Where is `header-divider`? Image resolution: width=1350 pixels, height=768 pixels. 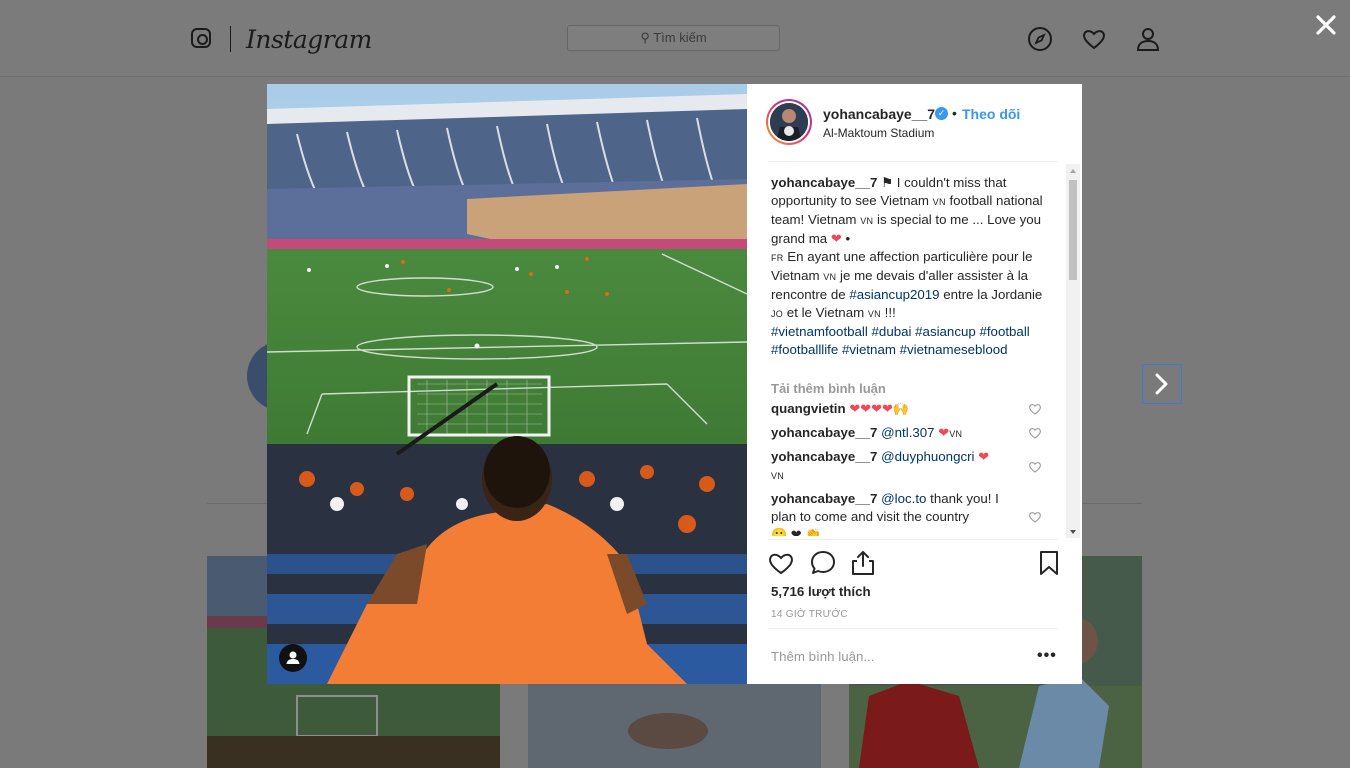
header-divider is located at coordinates (913, 161).